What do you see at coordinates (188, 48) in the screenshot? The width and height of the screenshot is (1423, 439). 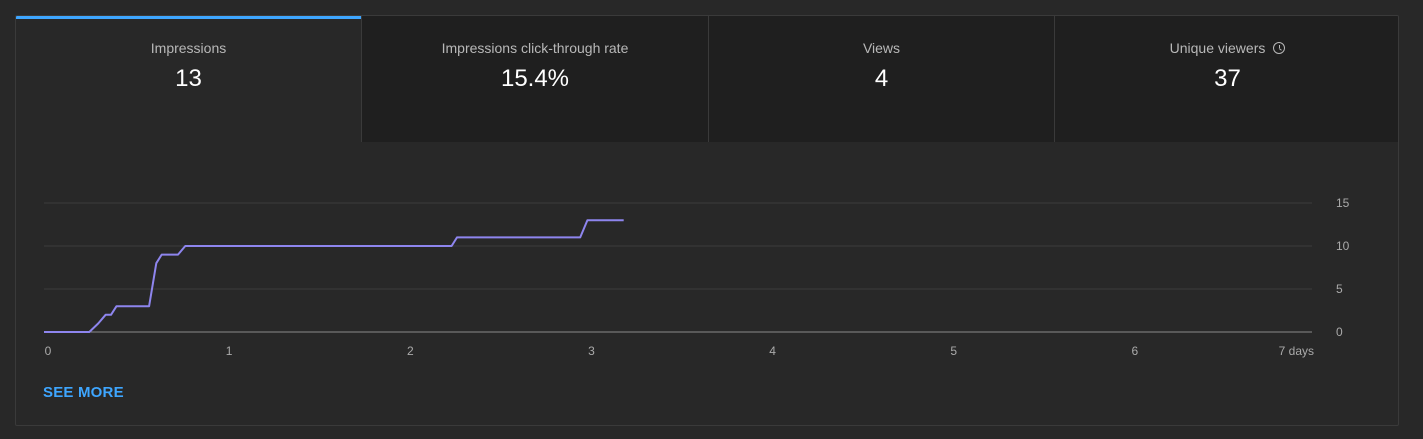 I see `tab-impressions-label: Impressions` at bounding box center [188, 48].